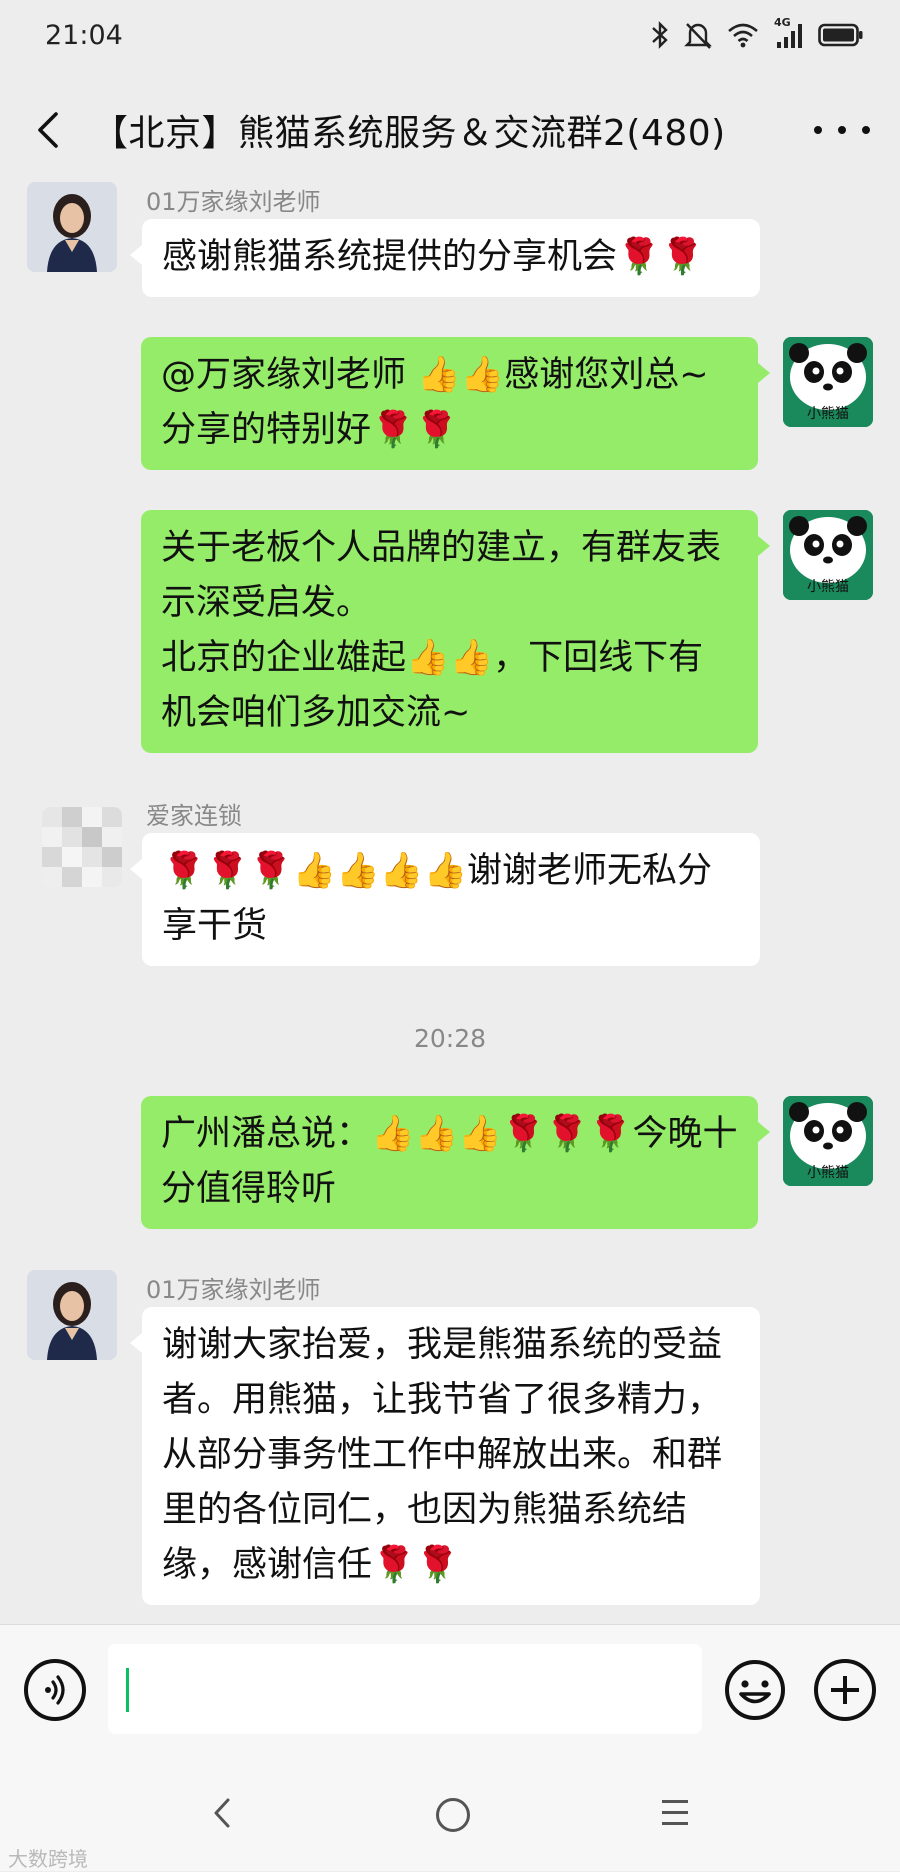 The width and height of the screenshot is (900, 1872). What do you see at coordinates (455, 403) in the screenshot?
I see `message-bubble-outgoing: @万家缘刘老师 👍👍感谢您刘总~分享的特别好🌹🌹` at bounding box center [455, 403].